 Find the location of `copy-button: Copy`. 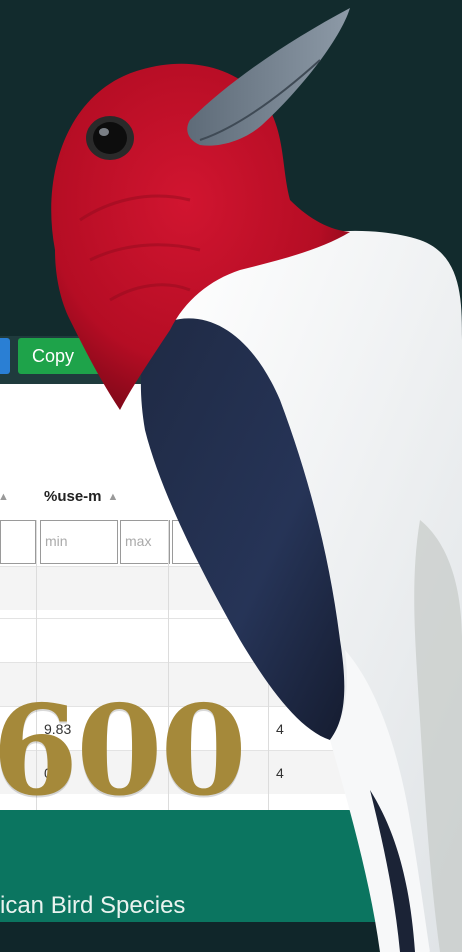

copy-button: Copy is located at coordinates (88, 356).